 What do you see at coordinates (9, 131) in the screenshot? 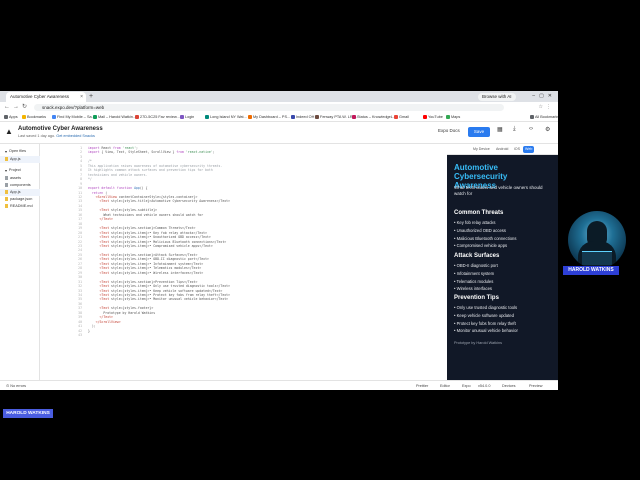
I see `expo-logo-icon: ▲` at bounding box center [9, 131].